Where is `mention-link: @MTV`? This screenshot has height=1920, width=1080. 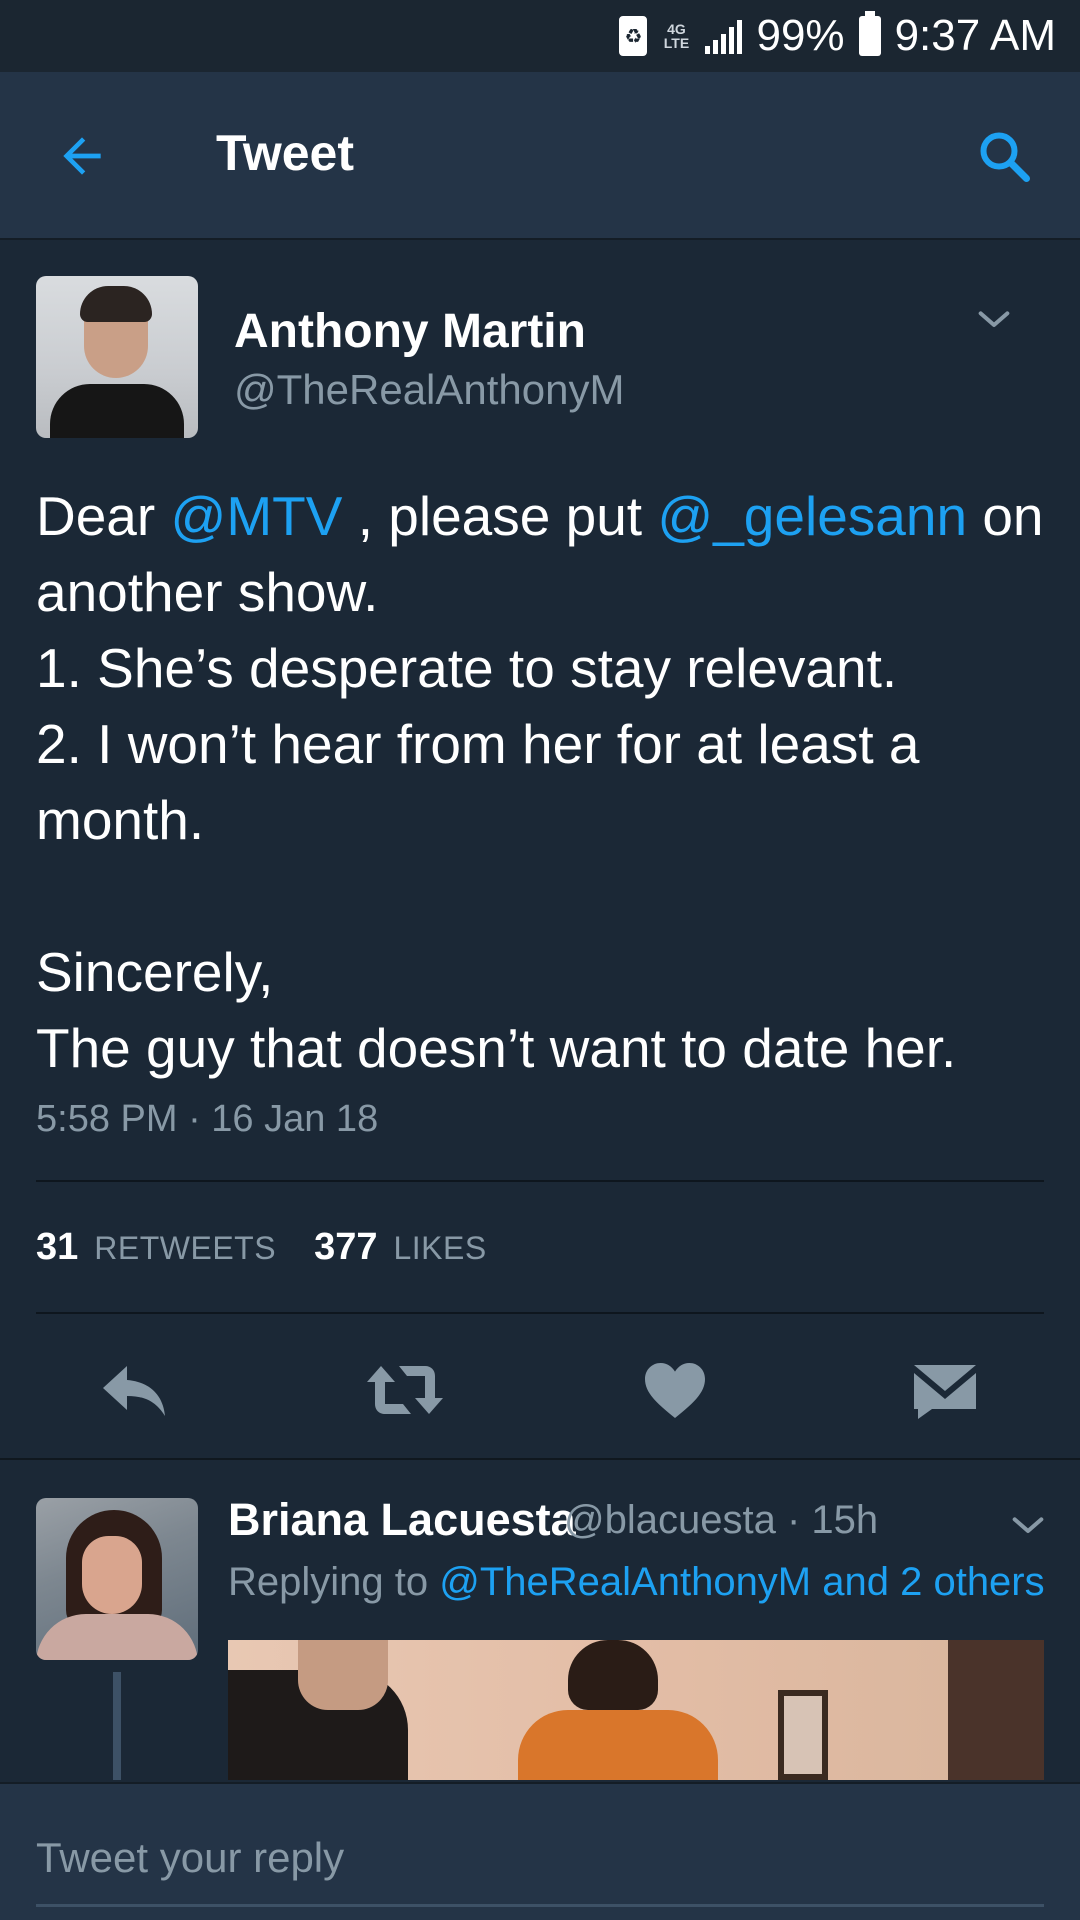
mention-link: @MTV is located at coordinates (257, 516).